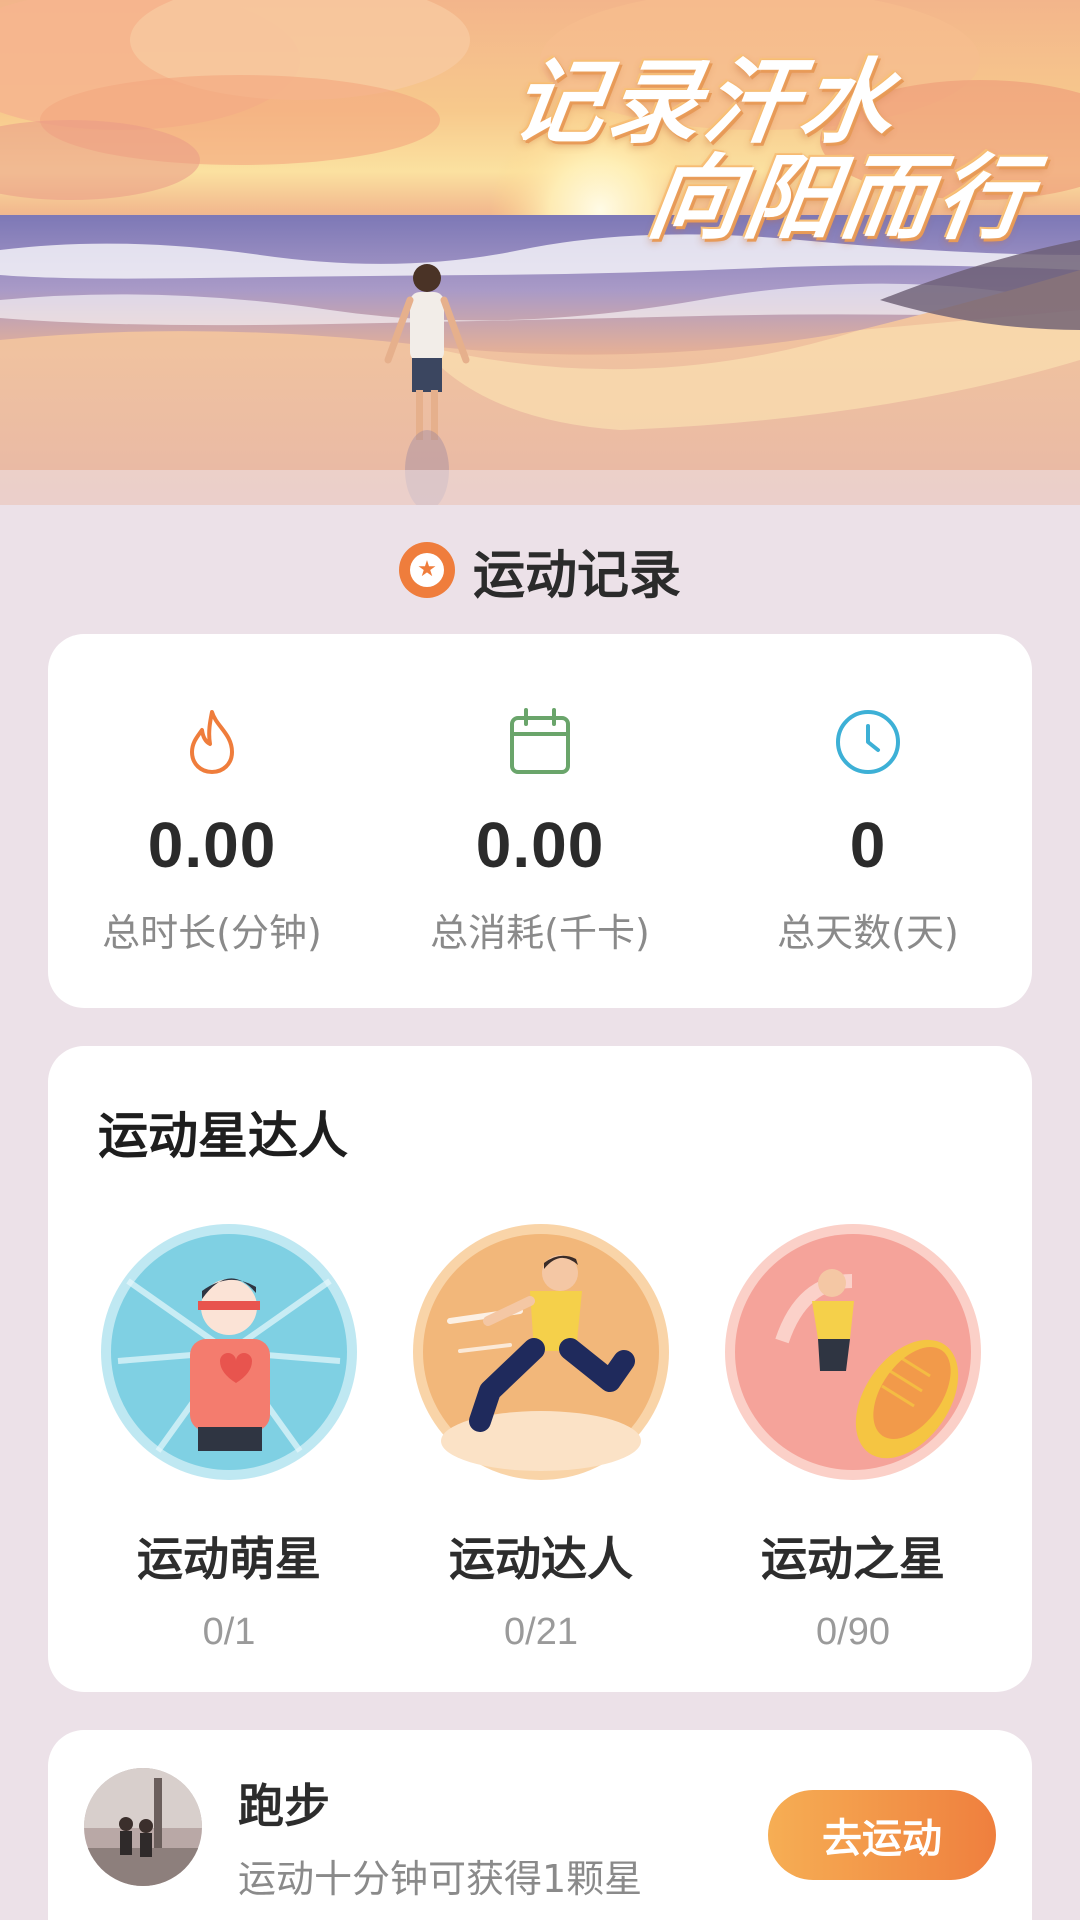 The image size is (1080, 1920). Describe the element at coordinates (440, 1879) in the screenshot. I see `task-description: 运动十分钟可获得1颗星` at that location.